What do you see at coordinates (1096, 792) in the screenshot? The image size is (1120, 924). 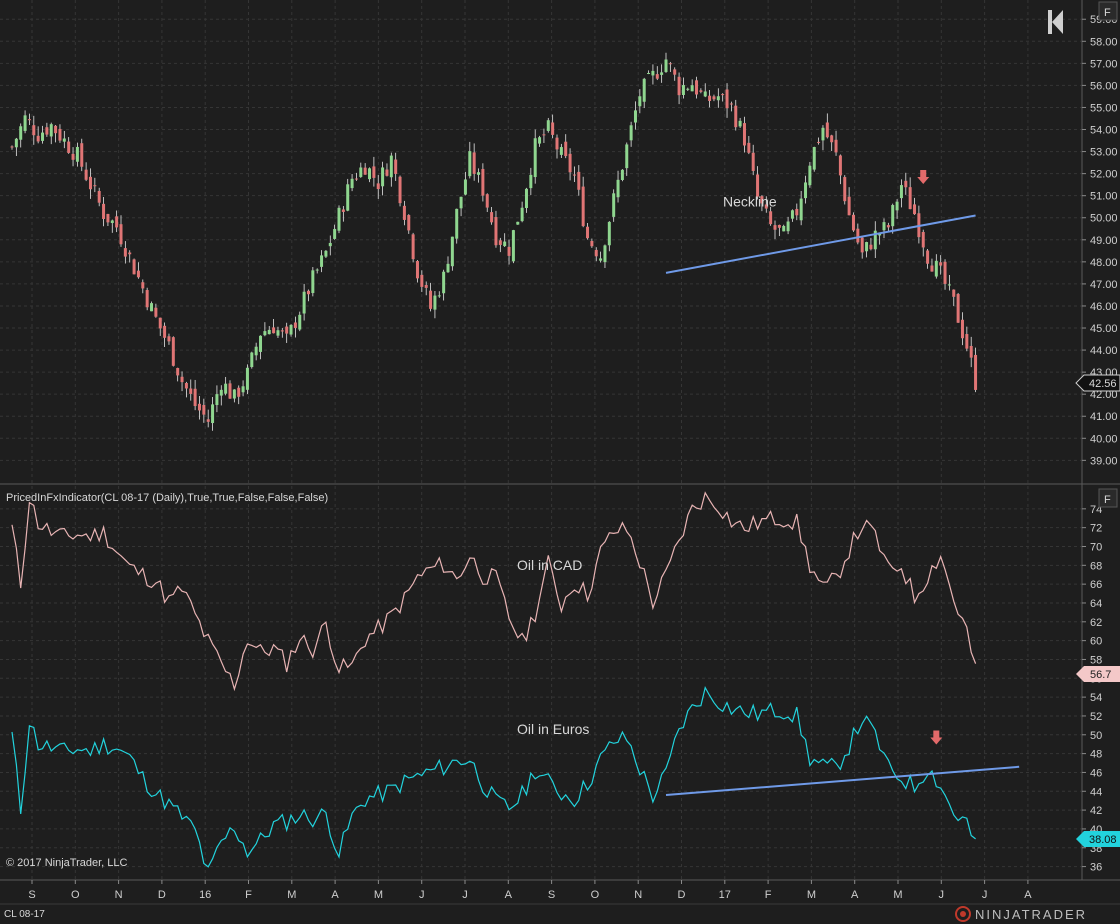 I see `indicator-tick-label: 44` at bounding box center [1096, 792].